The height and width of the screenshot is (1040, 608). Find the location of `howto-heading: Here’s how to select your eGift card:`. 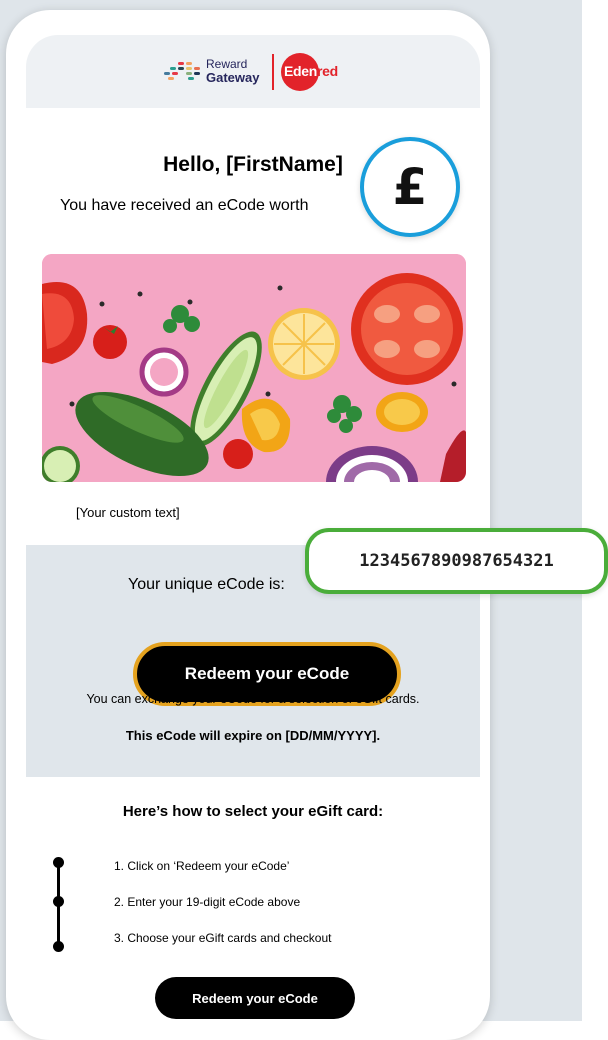

howto-heading: Here’s how to select your eGift card: is located at coordinates (253, 811).